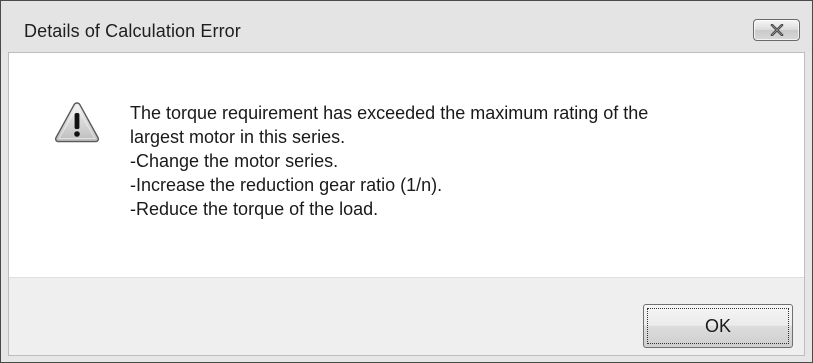 Image resolution: width=813 pixels, height=363 pixels. Describe the element at coordinates (238, 137) in the screenshot. I see `message-line: largest motor in this series.` at that location.